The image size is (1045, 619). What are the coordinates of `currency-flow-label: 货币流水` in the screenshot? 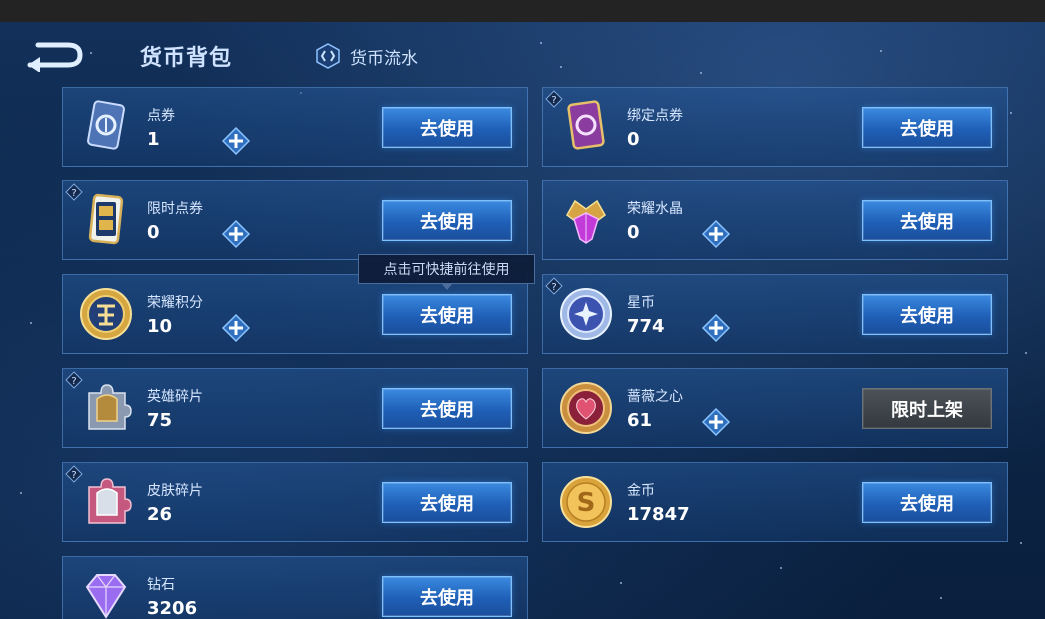 It's located at (384, 58).